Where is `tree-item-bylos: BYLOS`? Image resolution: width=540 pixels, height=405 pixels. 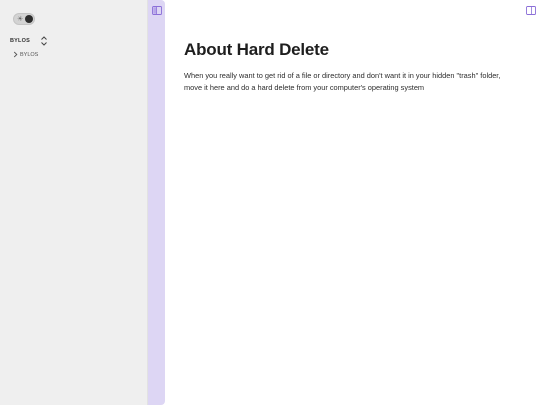 tree-item-bylos: BYLOS is located at coordinates (25, 54).